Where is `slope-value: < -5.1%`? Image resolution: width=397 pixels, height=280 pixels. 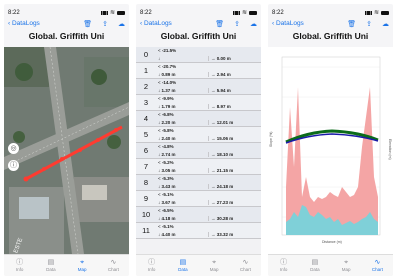
slope-value: < -5.1% is located at coordinates (166, 227).